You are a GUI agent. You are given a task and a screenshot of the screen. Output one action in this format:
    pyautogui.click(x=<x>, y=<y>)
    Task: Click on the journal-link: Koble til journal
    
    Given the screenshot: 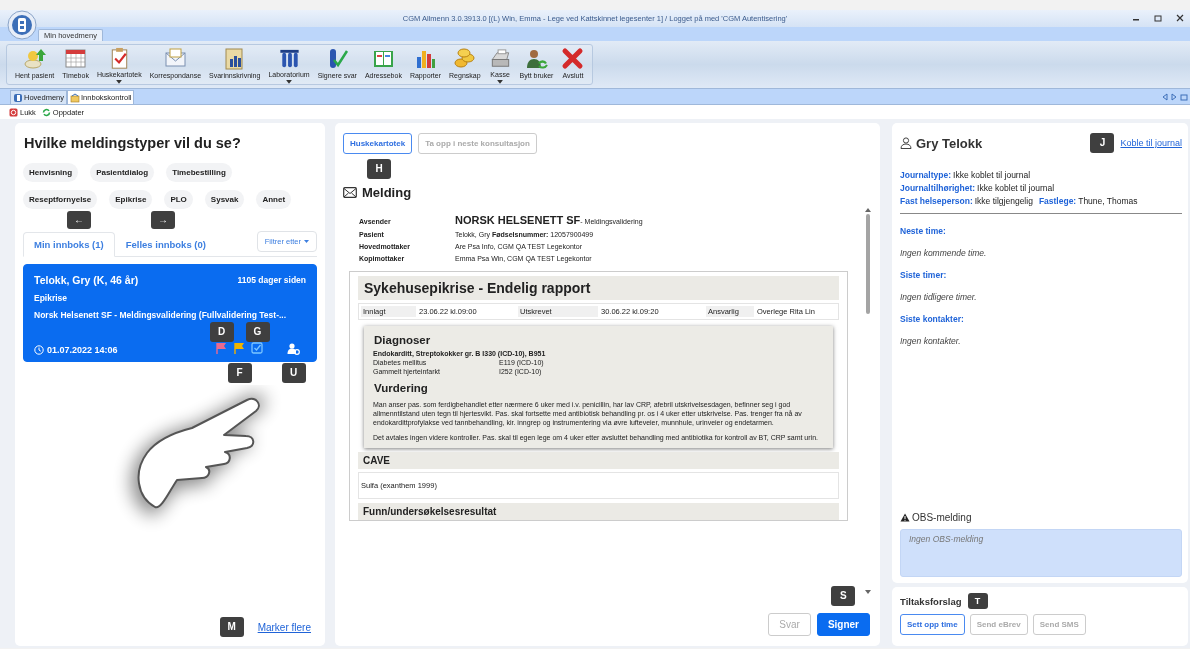 What is the action you would take?
    pyautogui.click(x=1151, y=143)
    